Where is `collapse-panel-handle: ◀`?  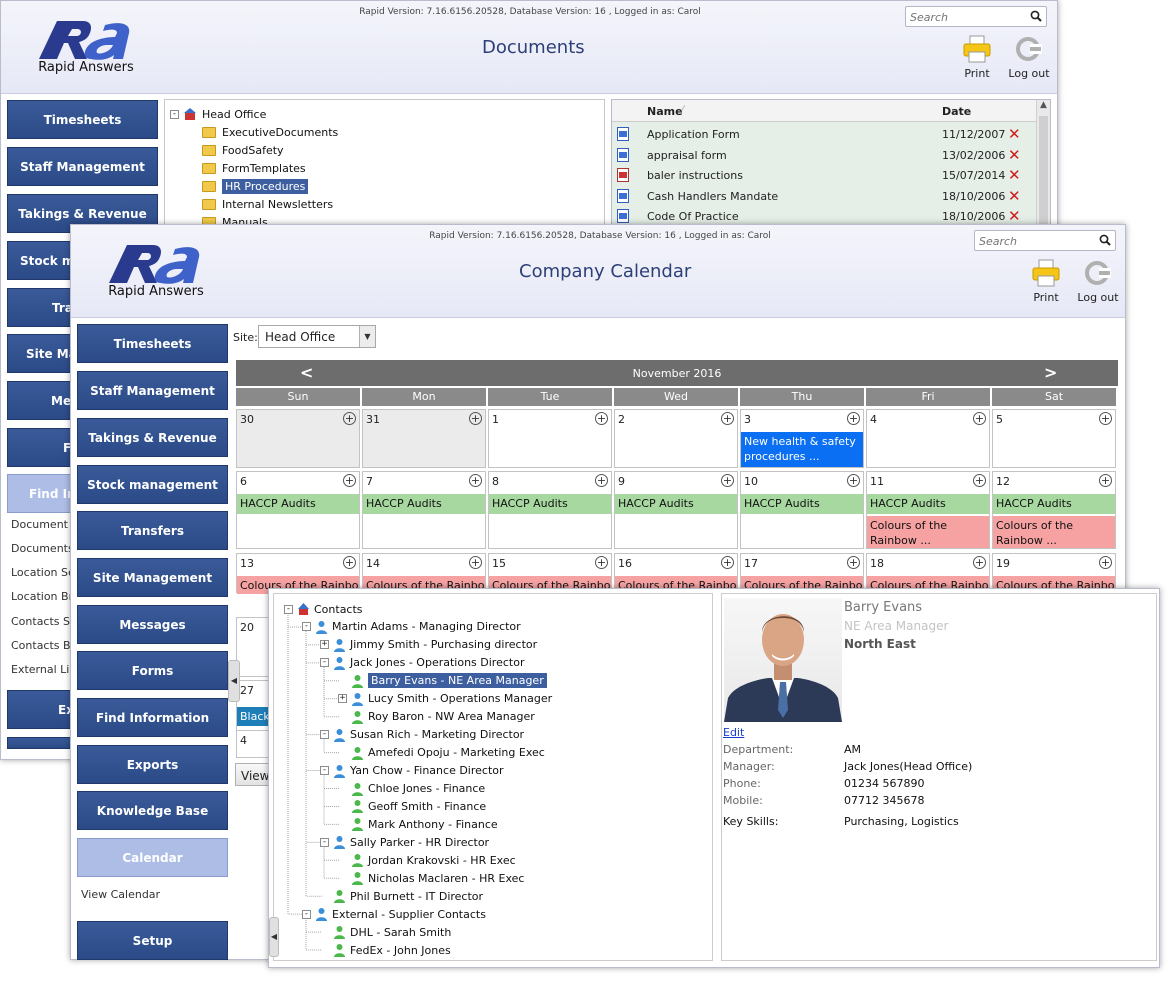 collapse-panel-handle: ◀ is located at coordinates (234, 681).